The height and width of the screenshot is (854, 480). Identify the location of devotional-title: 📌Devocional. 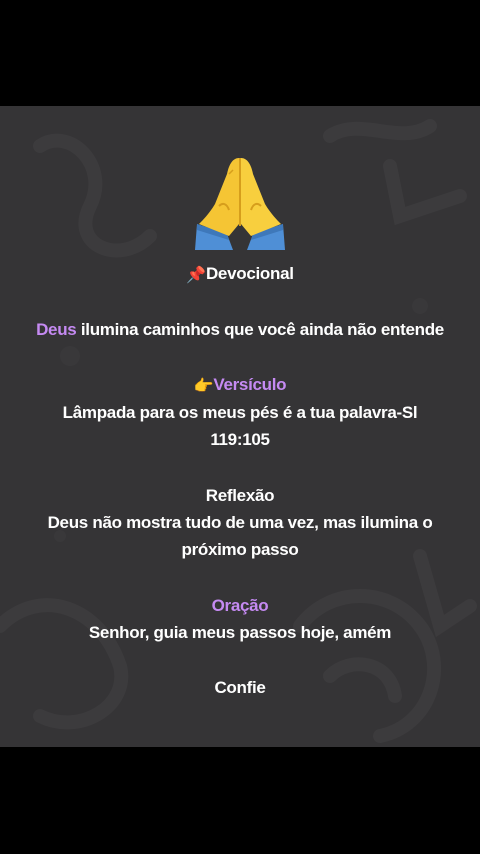
(240, 274).